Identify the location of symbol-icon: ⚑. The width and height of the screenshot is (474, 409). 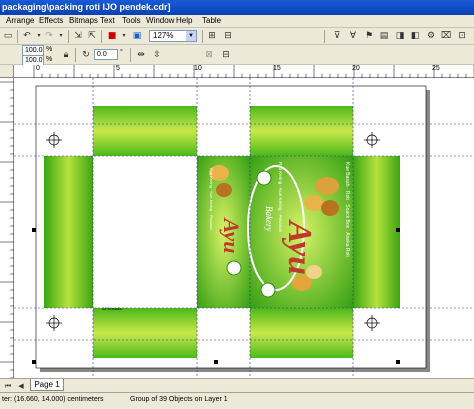
(369, 36).